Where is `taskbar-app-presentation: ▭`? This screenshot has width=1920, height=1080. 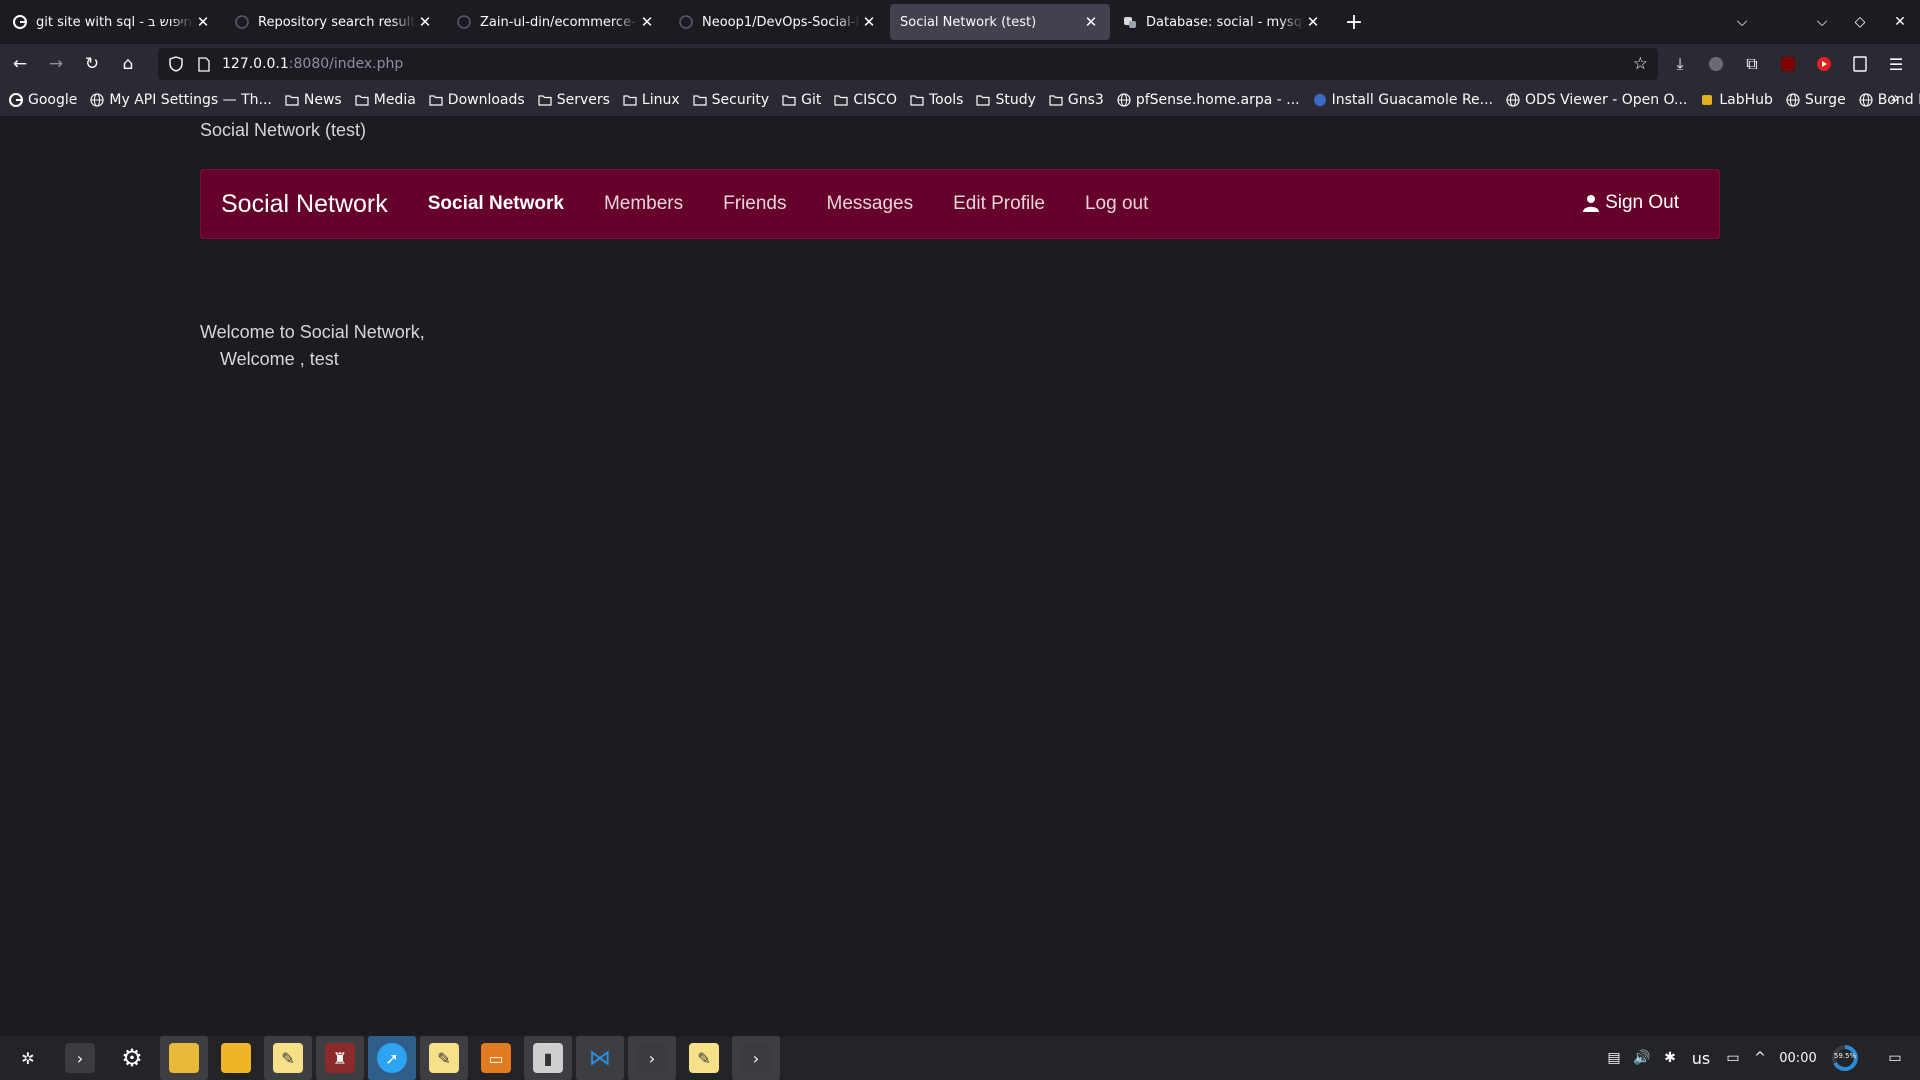
taskbar-app-presentation: ▭ is located at coordinates (496, 1058).